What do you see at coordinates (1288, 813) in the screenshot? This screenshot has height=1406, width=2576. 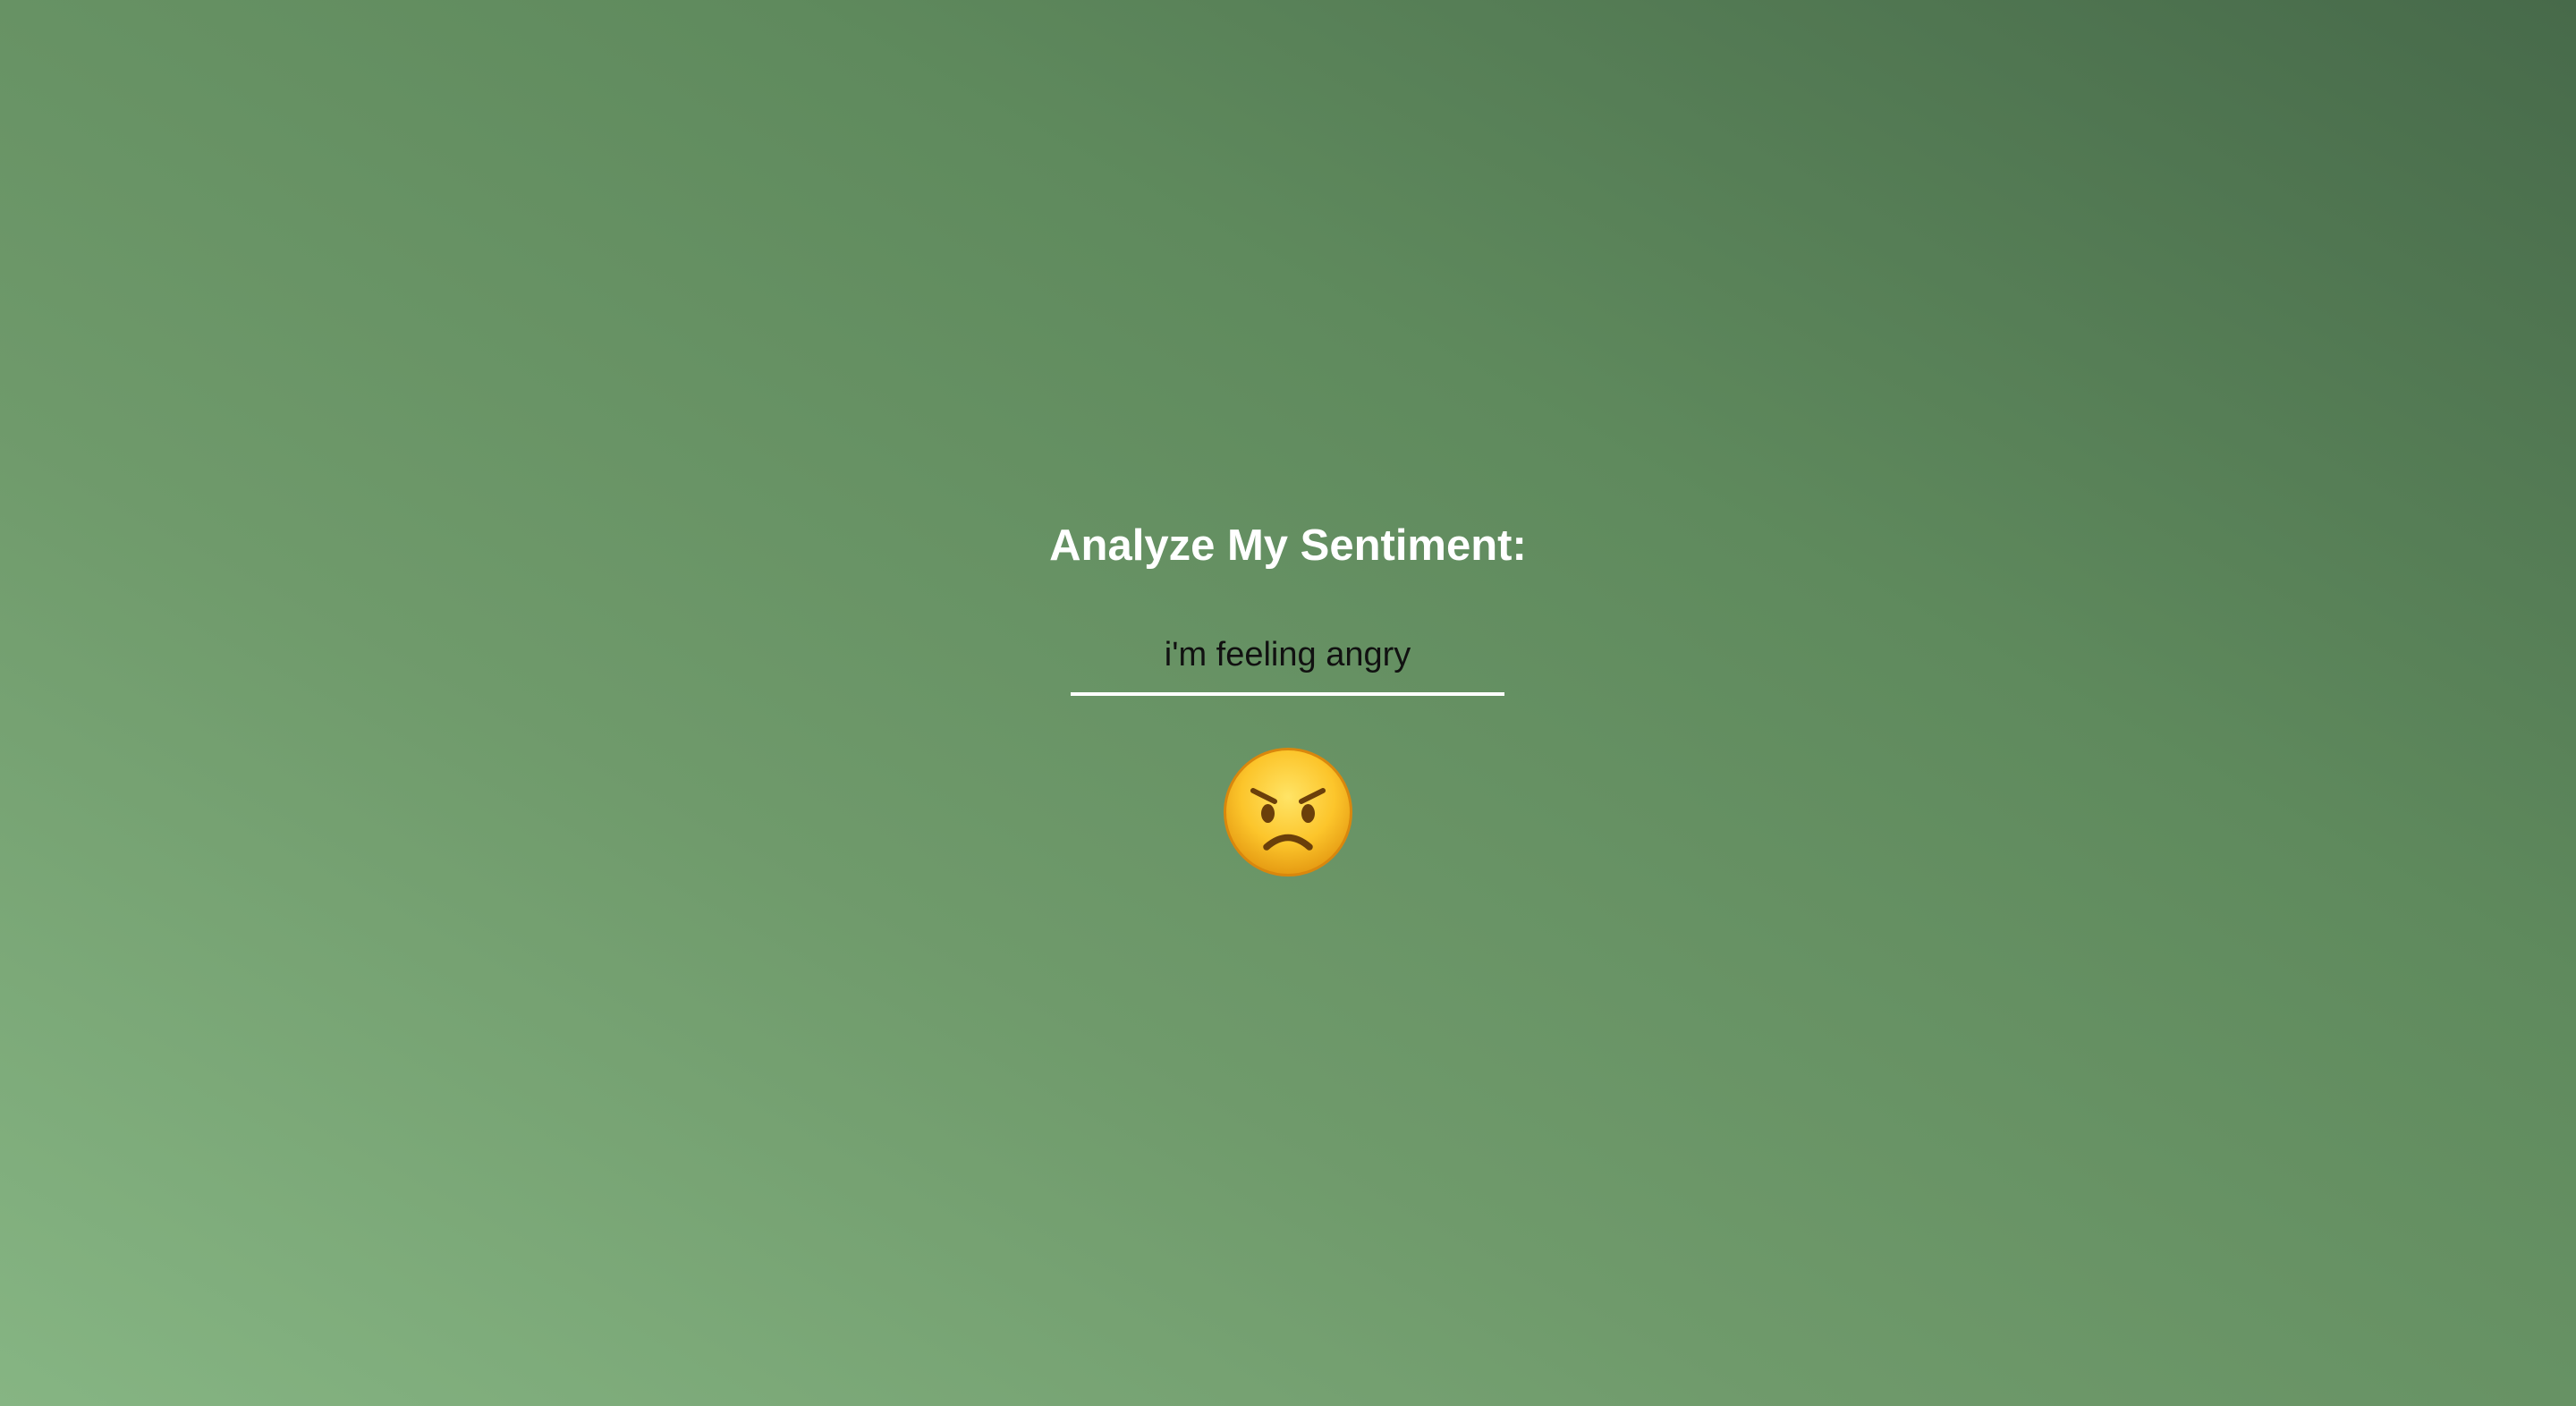 I see `angry-face-icon` at bounding box center [1288, 813].